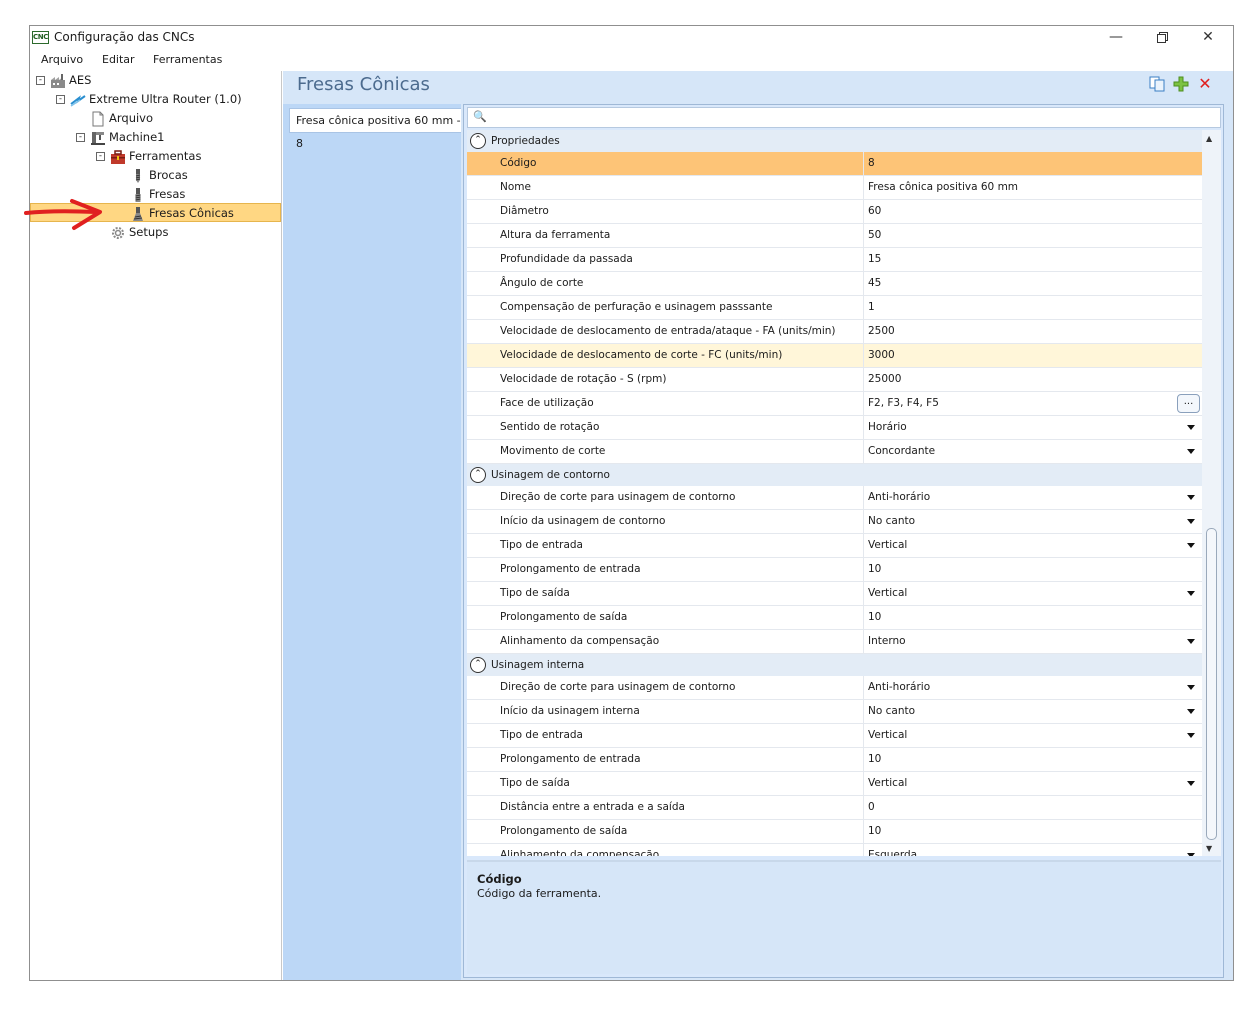 The height and width of the screenshot is (1011, 1253). I want to click on property-row: Diâmetro 60, so click(834, 212).